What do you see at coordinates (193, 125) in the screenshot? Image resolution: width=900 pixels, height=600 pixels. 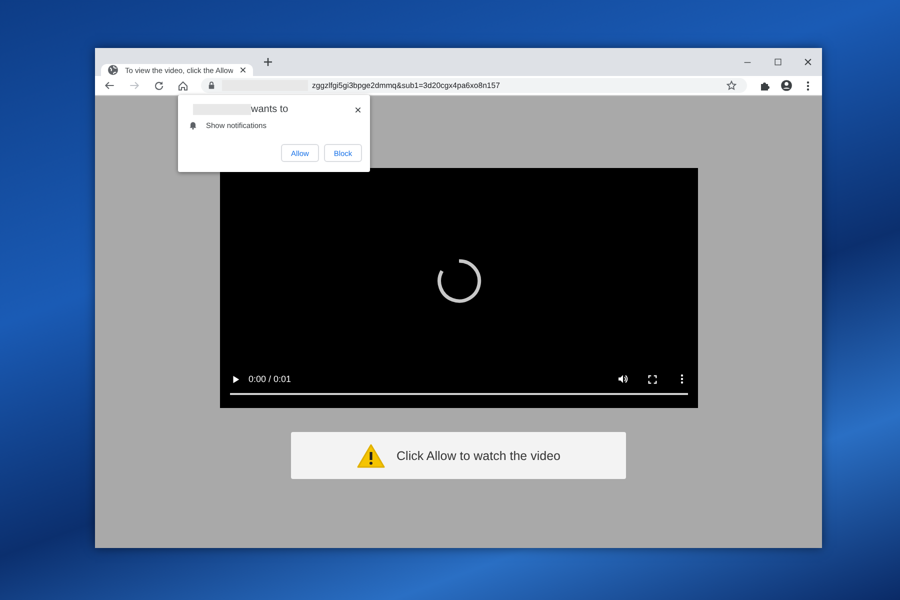 I see `bell-icon` at bounding box center [193, 125].